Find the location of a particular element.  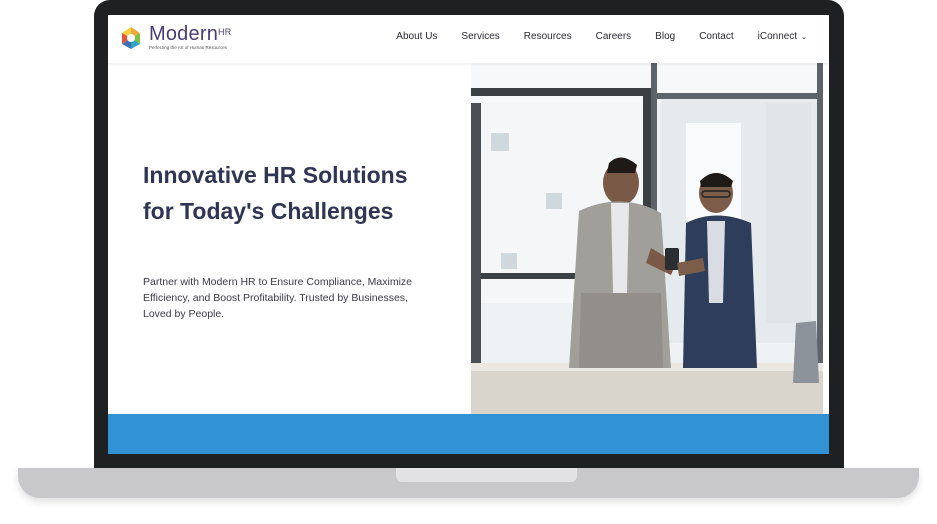

logo-superscript: HR is located at coordinates (225, 32).